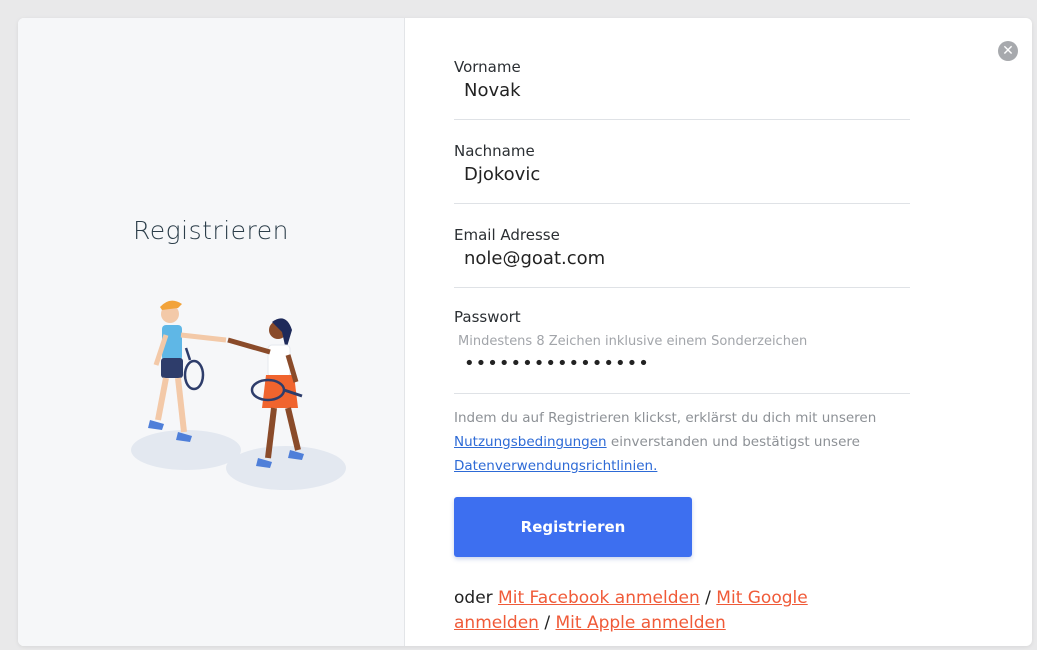 This screenshot has width=1037, height=650. I want to click on last-name-label: Nachname, so click(494, 151).